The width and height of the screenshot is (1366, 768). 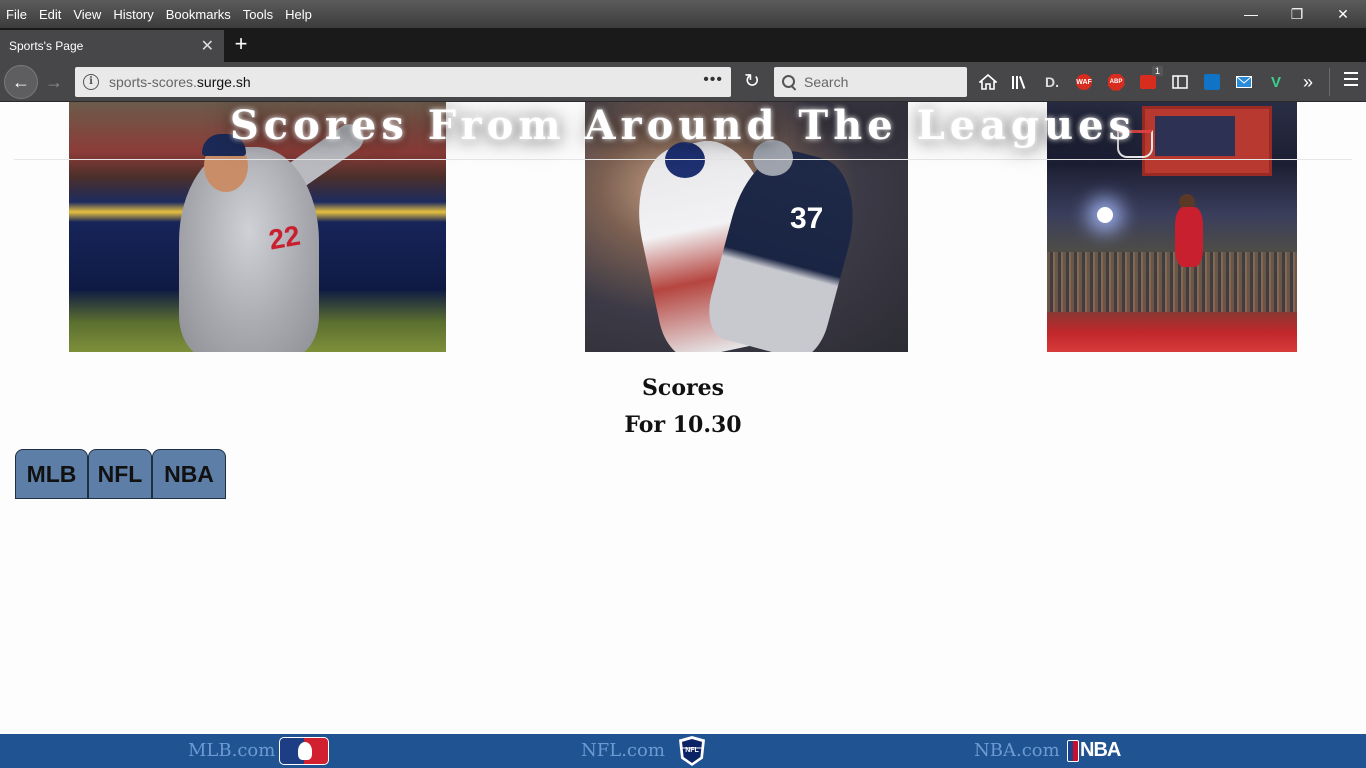 I want to click on forward-arrow-icon: →, so click(x=54, y=82).